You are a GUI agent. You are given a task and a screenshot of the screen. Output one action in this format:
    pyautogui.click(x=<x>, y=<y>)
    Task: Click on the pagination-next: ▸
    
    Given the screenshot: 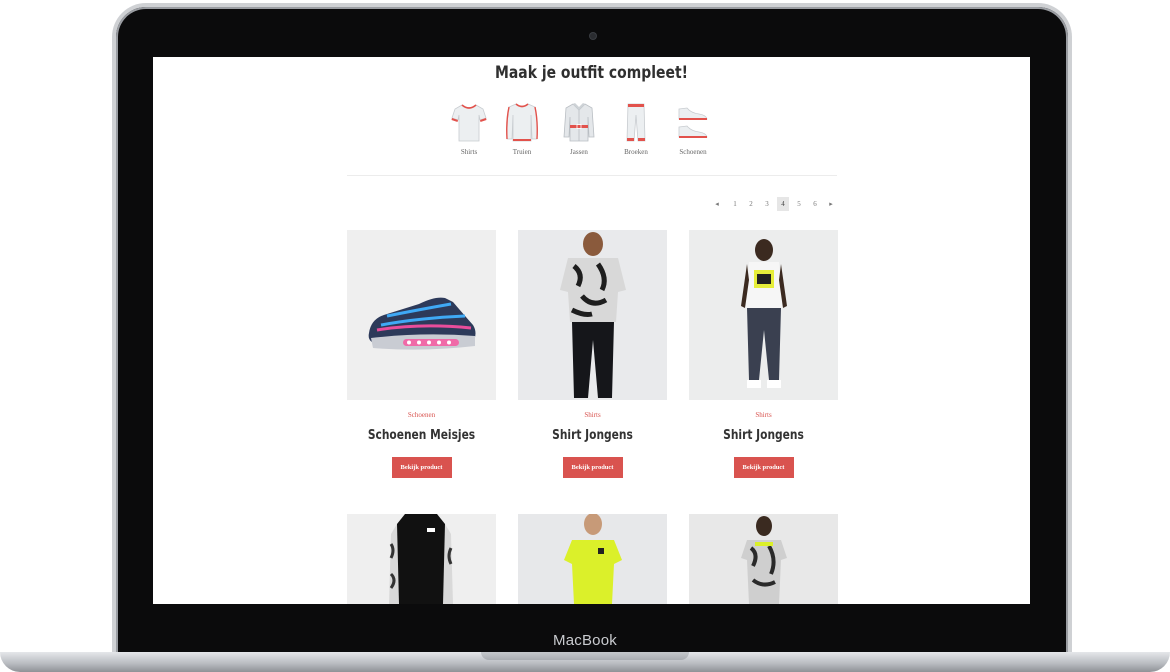 What is the action you would take?
    pyautogui.click(x=831, y=204)
    